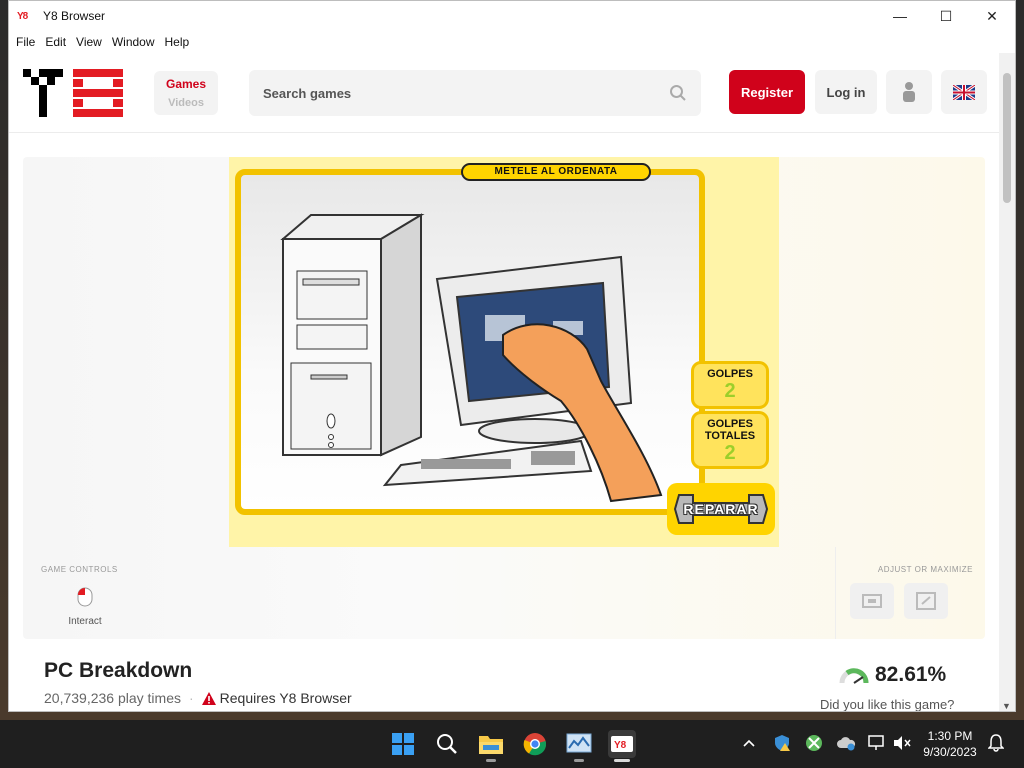 This screenshot has width=1024, height=768. I want to click on scroll-down-arrow: ▼, so click(1006, 706).